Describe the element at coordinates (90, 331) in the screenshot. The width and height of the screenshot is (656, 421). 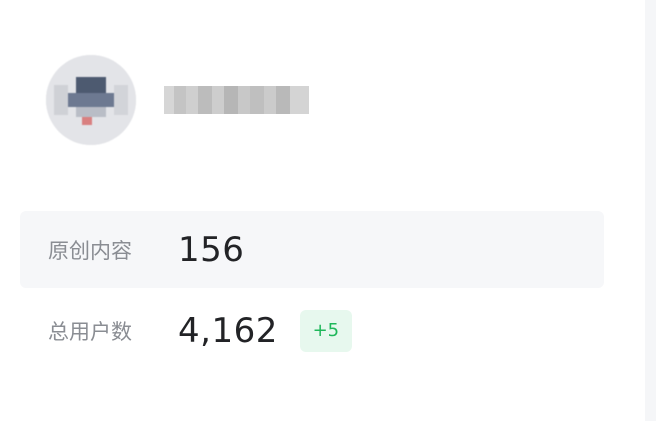
I see `stat-label: 总用户数` at that location.